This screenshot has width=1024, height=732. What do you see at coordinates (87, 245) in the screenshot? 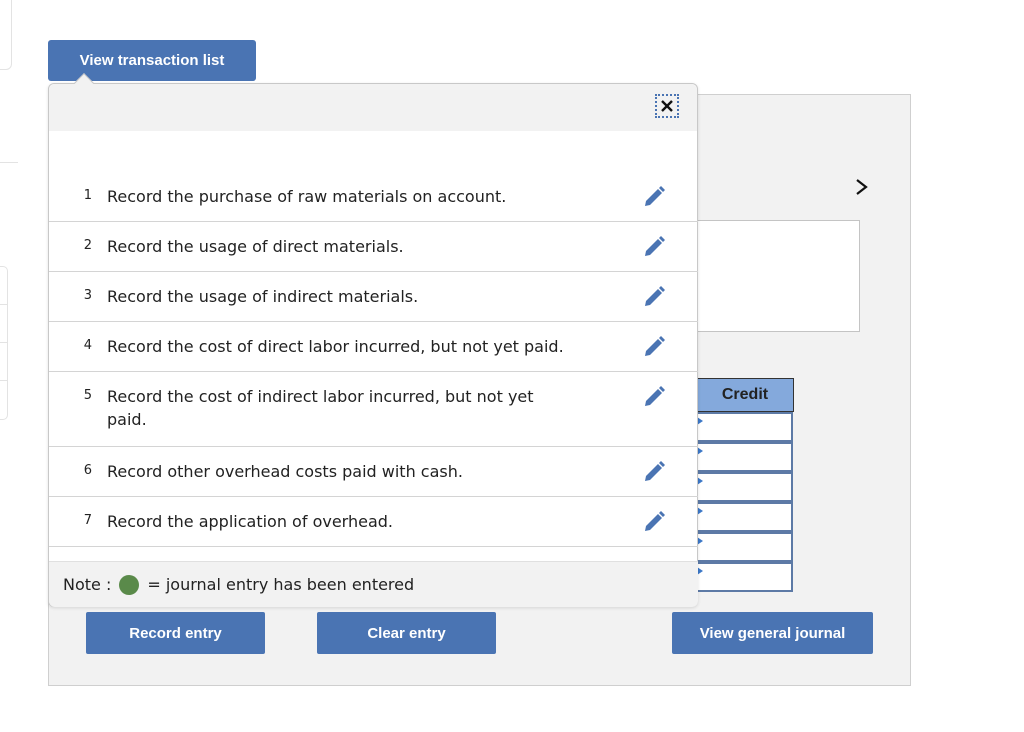
I see `transaction-number: 2` at bounding box center [87, 245].